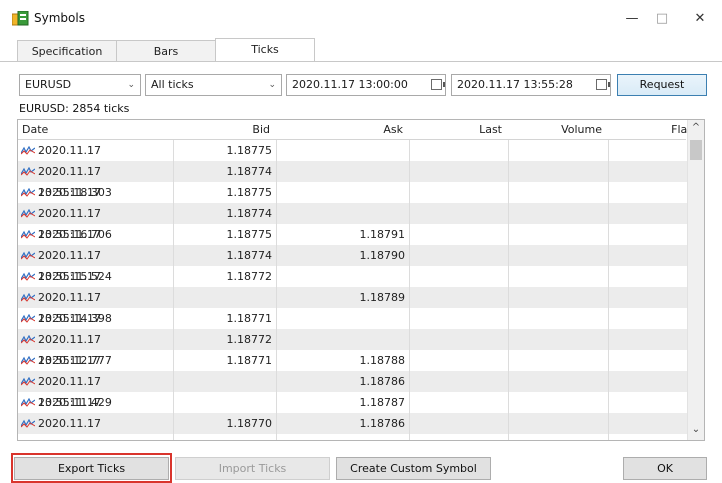 The width and height of the screenshot is (722, 483). I want to click on cell-bid: 1.18772, so click(225, 276).